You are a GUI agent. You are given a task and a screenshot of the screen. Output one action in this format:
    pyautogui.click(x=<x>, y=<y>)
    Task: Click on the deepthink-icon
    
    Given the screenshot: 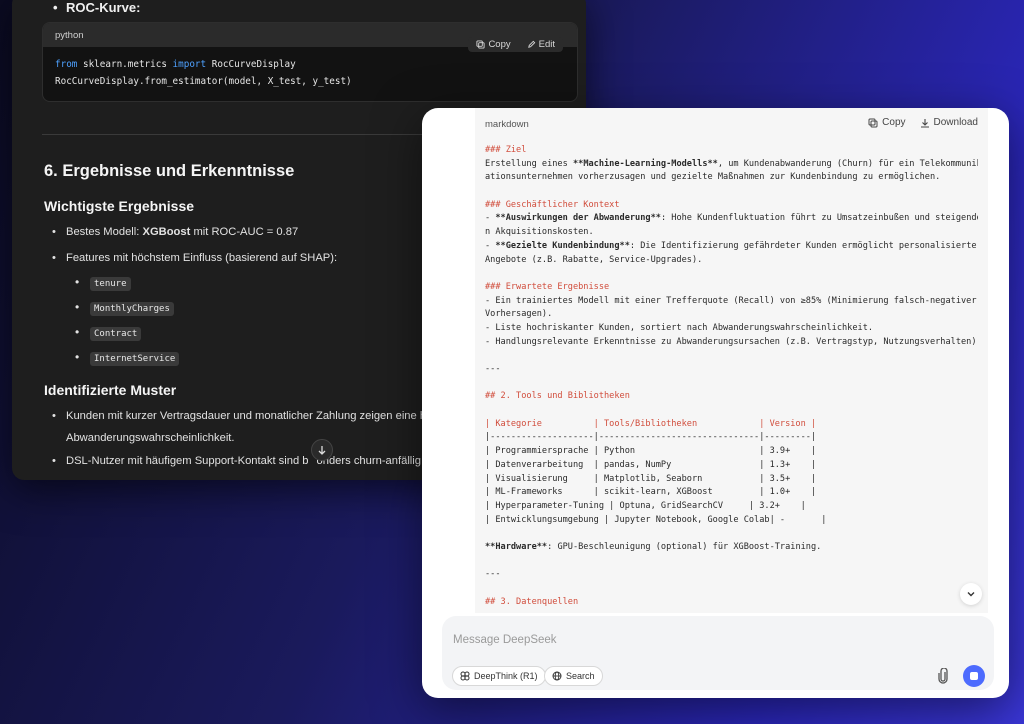 What is the action you would take?
    pyautogui.click(x=465, y=676)
    